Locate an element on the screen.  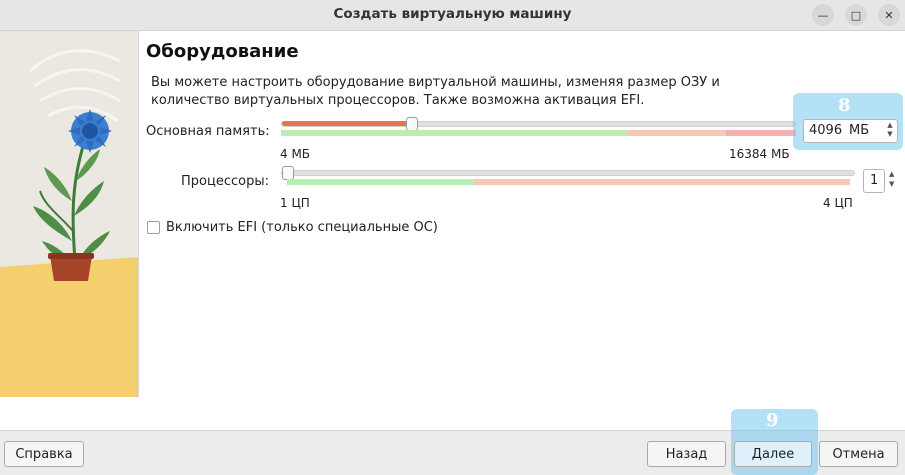
cpu-label: Процессоры: is located at coordinates (225, 181).